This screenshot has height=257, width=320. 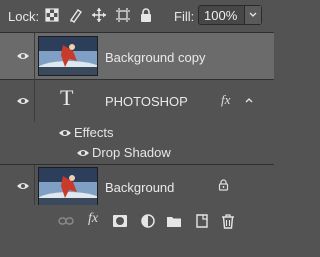 I want to click on add-layer-mask-icon, so click(x=120, y=221).